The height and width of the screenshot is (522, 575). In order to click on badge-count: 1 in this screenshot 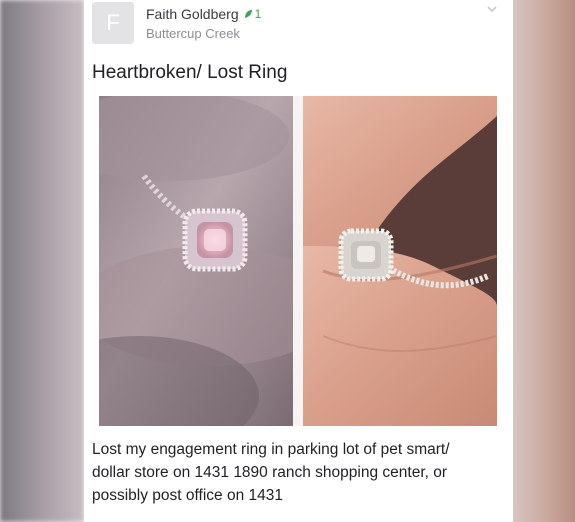, I will do `click(258, 14)`.